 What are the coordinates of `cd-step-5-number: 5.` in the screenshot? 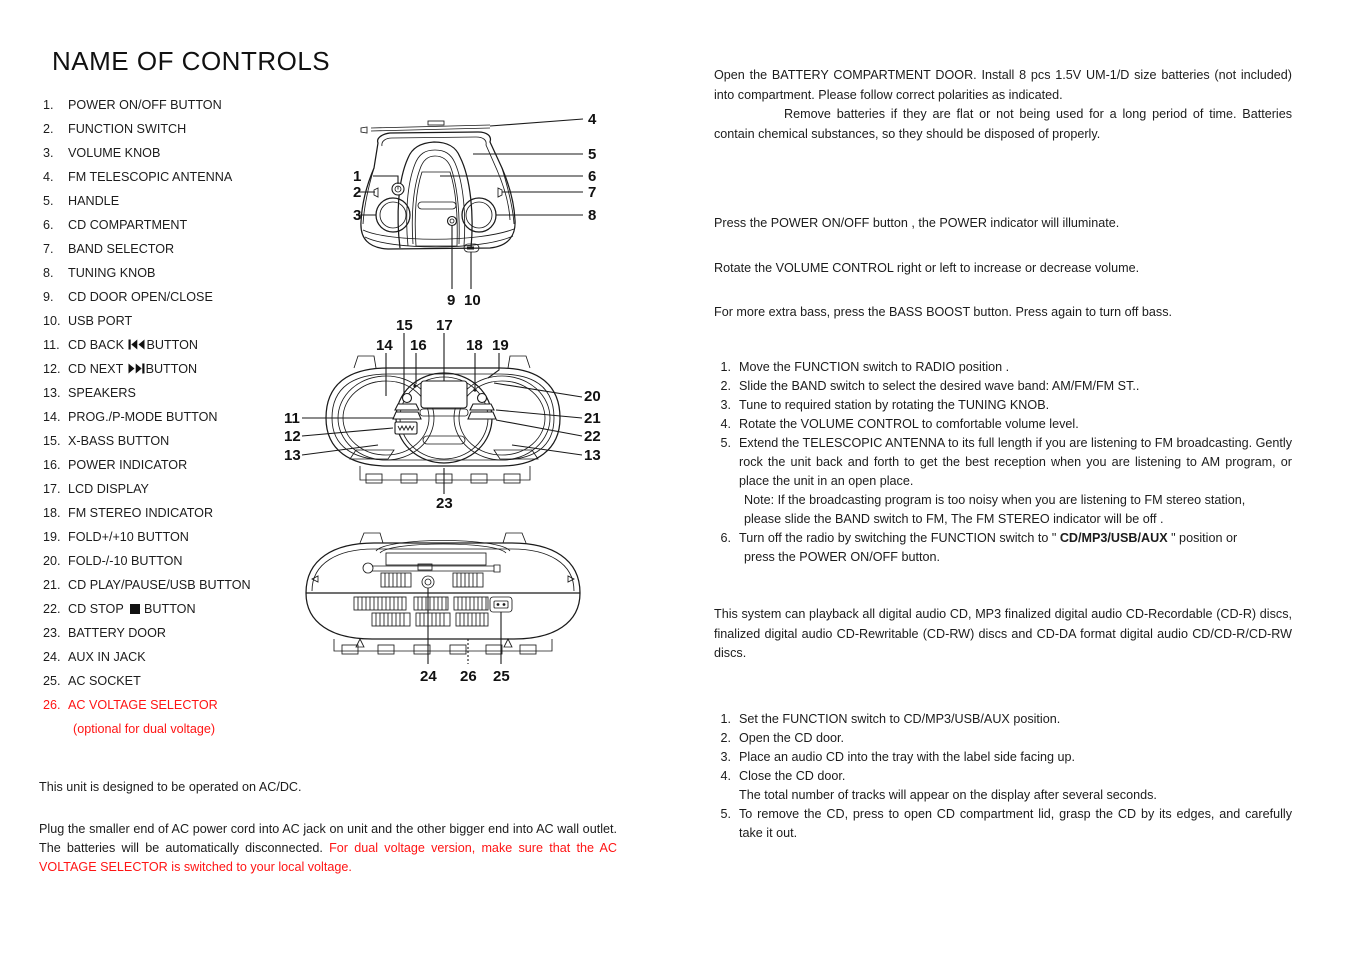 It's located at (725, 814).